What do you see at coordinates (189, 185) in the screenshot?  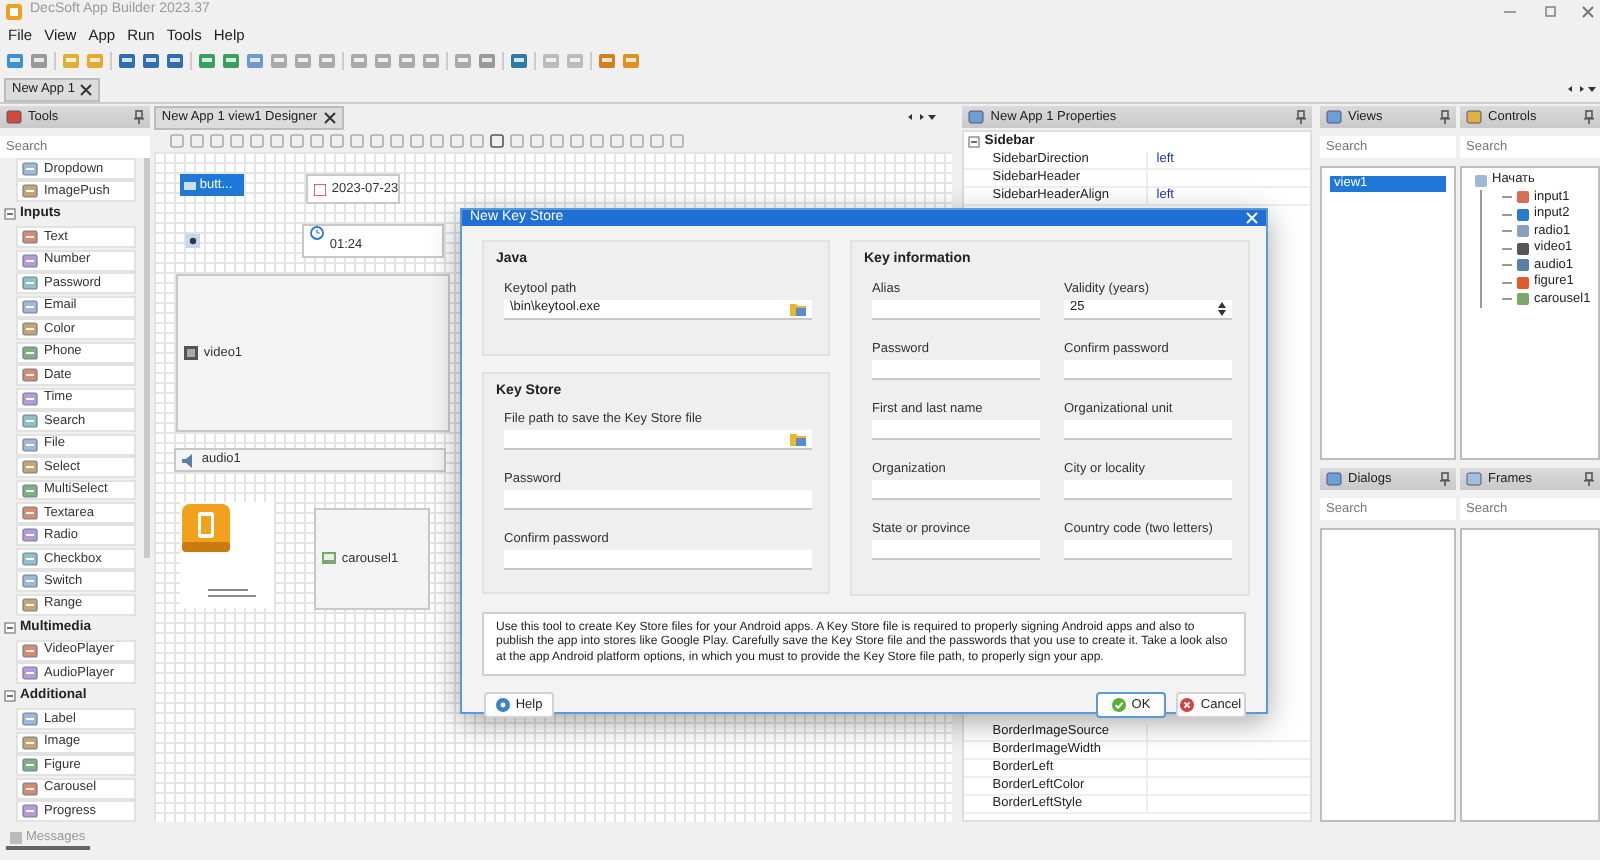 I see `button-icon` at bounding box center [189, 185].